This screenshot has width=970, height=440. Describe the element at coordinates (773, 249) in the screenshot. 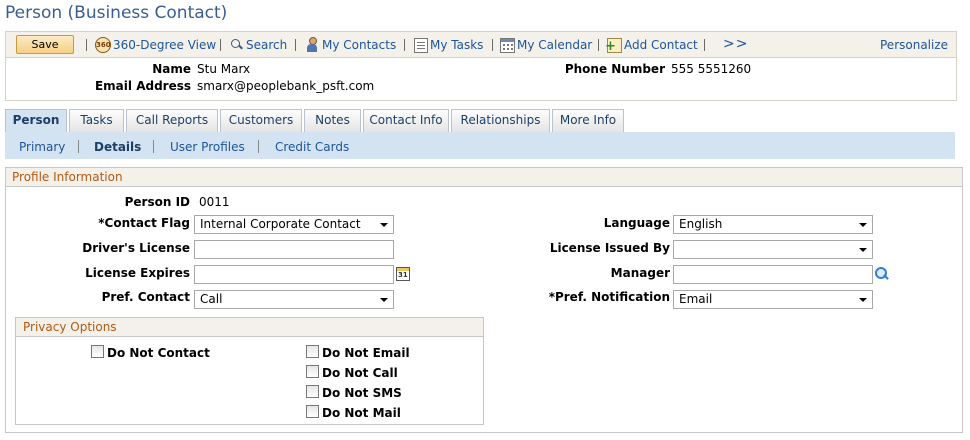

I see `license-issued-by-select` at that location.